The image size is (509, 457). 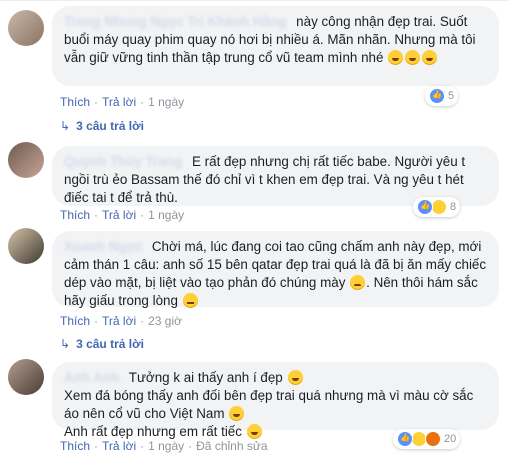 I want to click on sad-emoji-icon, so click(x=358, y=282).